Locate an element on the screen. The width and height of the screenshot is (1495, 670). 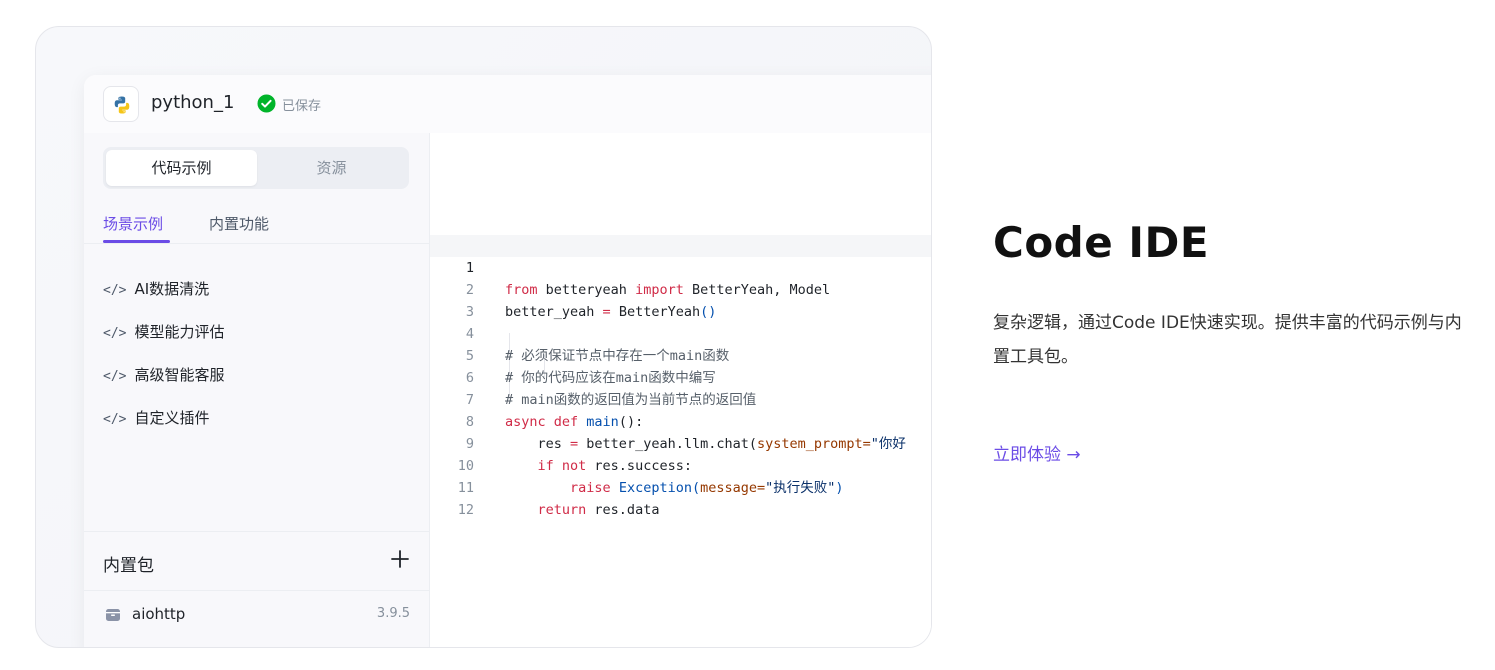
code-line: 12 is located at coordinates (680, 497).